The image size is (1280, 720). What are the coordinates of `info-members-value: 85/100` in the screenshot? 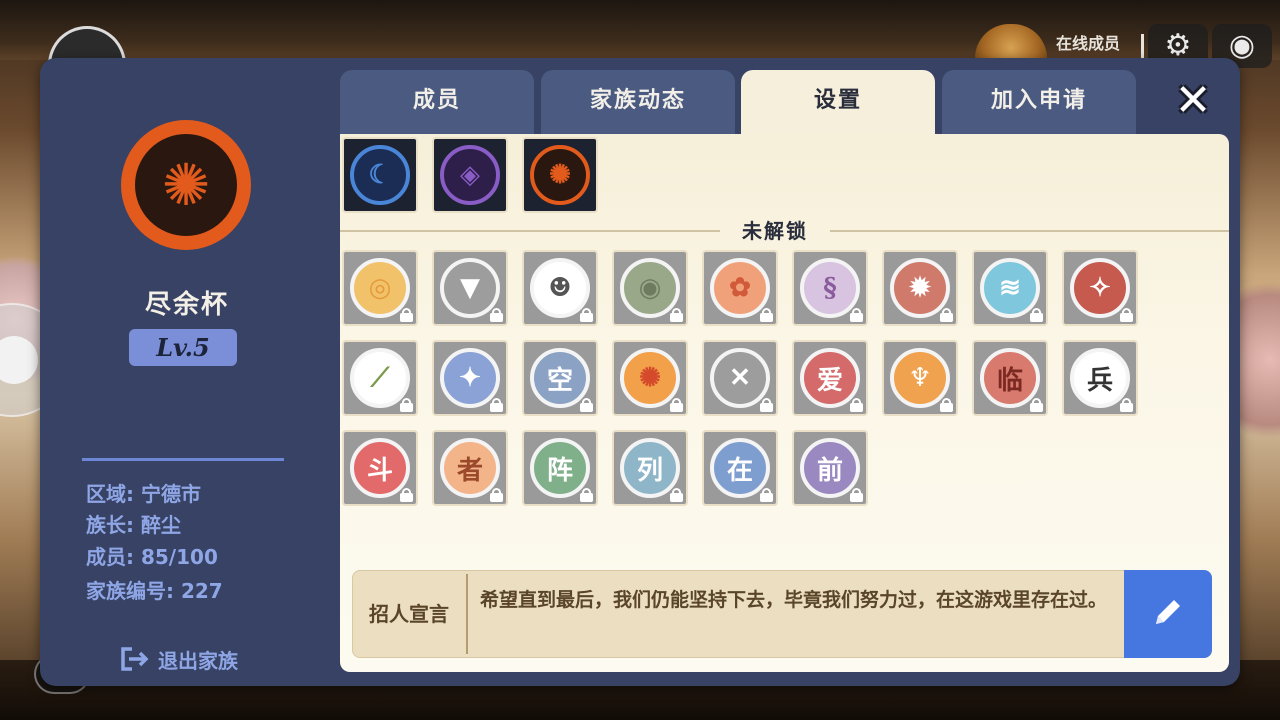 It's located at (179, 557).